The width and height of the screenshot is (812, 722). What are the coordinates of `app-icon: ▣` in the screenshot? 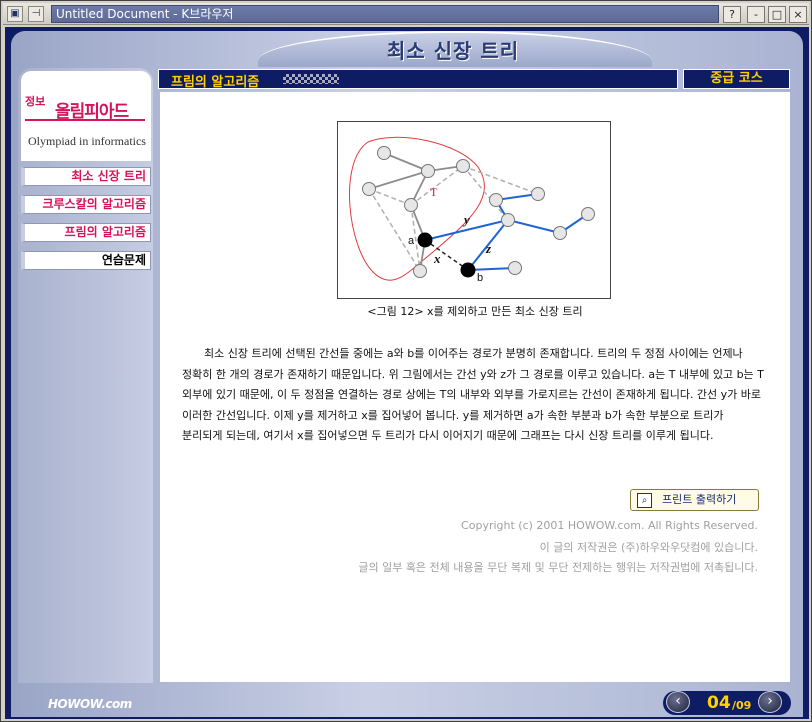 It's located at (15, 14).